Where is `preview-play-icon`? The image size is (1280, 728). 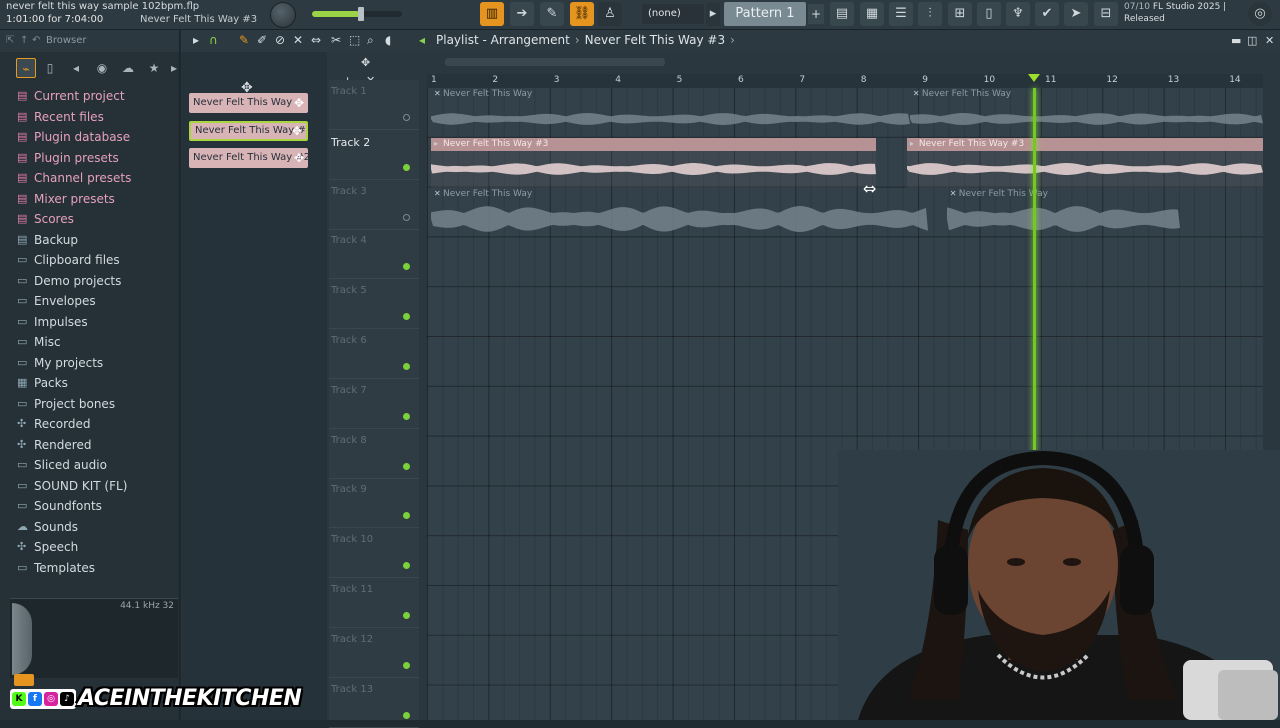
preview-play-icon is located at coordinates (24, 680).